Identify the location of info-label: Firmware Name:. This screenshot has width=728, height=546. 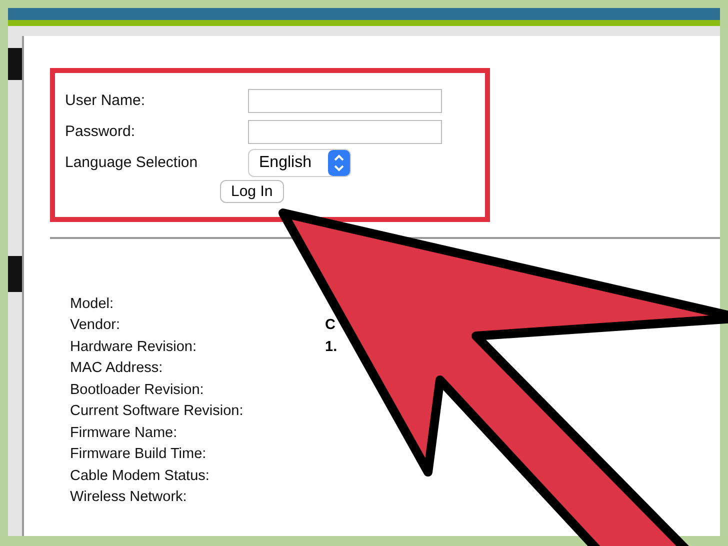
(124, 432).